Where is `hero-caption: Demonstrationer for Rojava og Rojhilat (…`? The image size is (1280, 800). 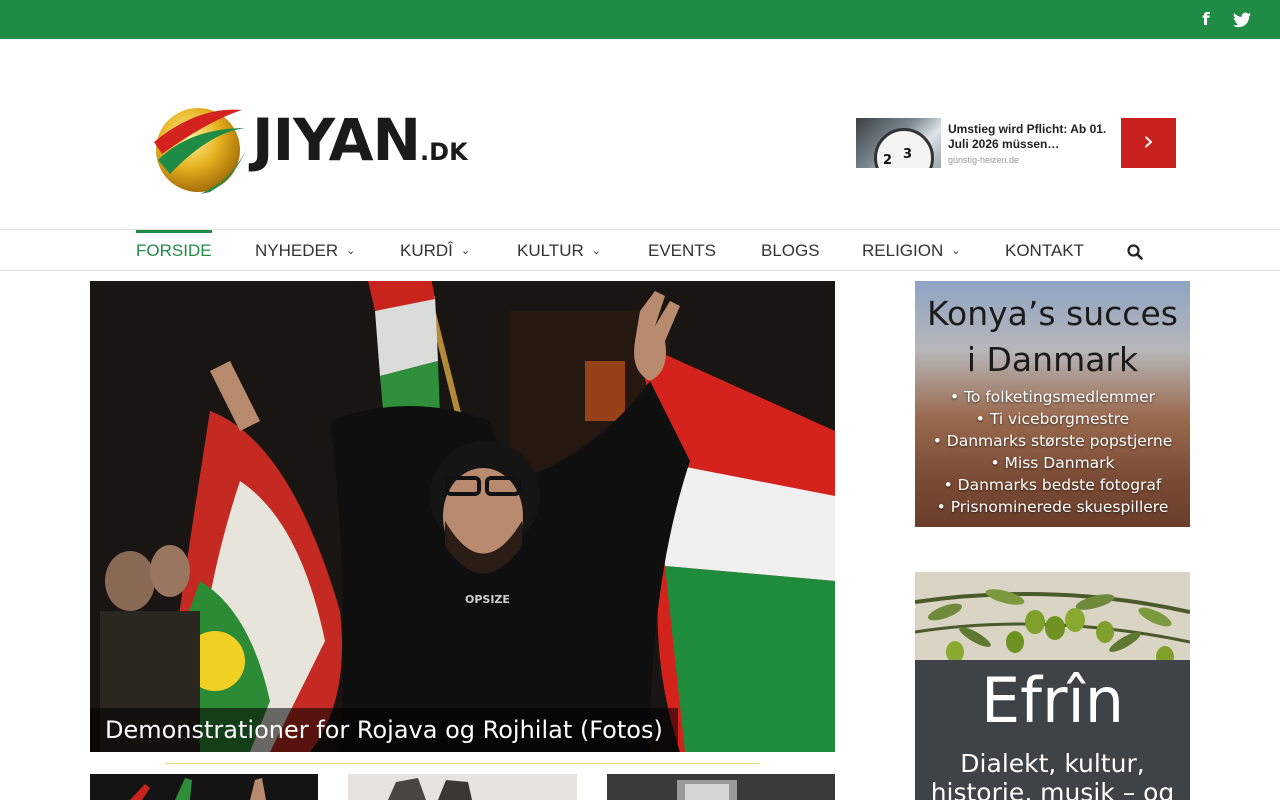
hero-caption: Demonstrationer for Rojava og Rojhilat (… is located at coordinates (384, 730).